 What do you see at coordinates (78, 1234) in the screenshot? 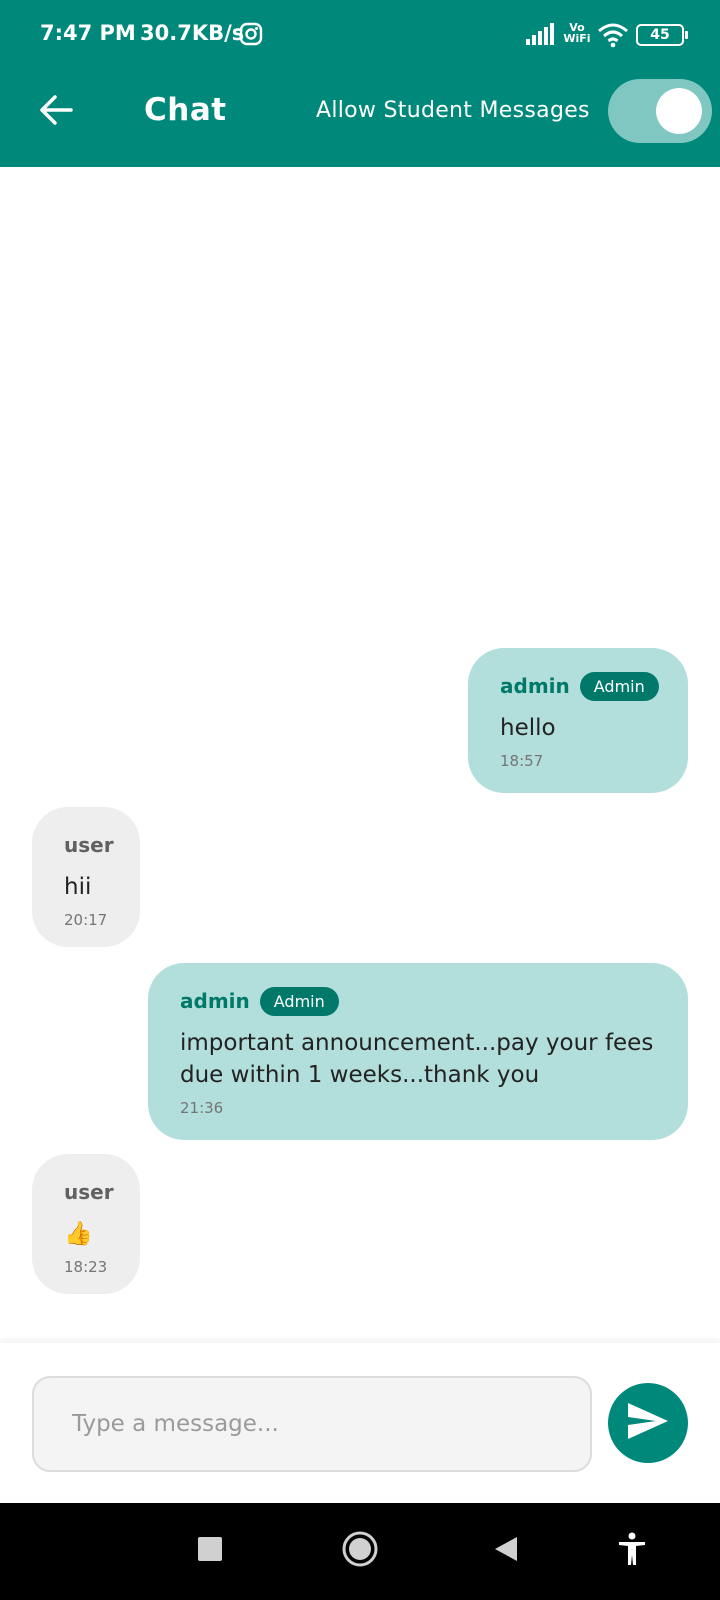
I see `message-text: 👍` at bounding box center [78, 1234].